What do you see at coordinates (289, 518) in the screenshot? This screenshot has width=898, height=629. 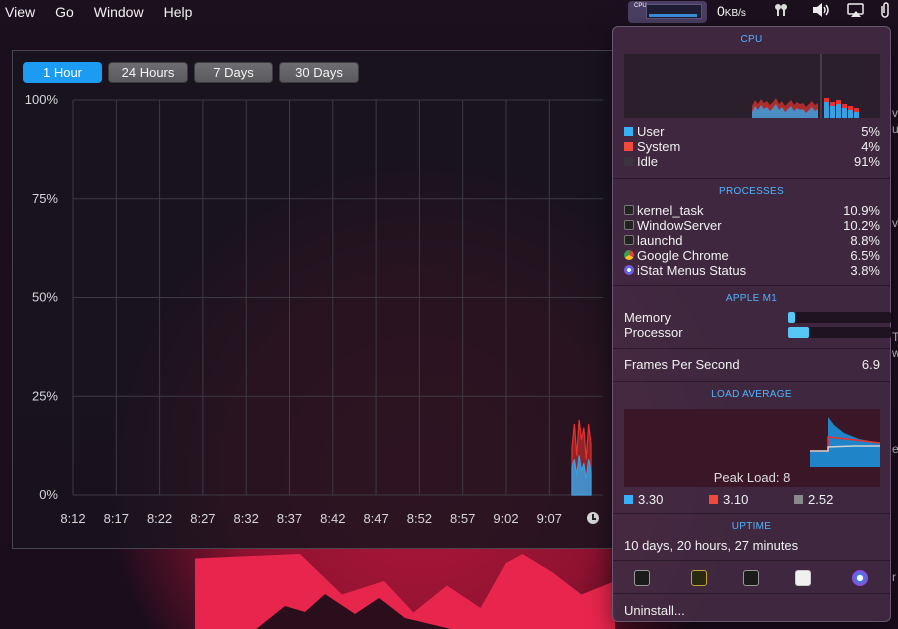 I see `x-tick-label: 8:37` at bounding box center [289, 518].